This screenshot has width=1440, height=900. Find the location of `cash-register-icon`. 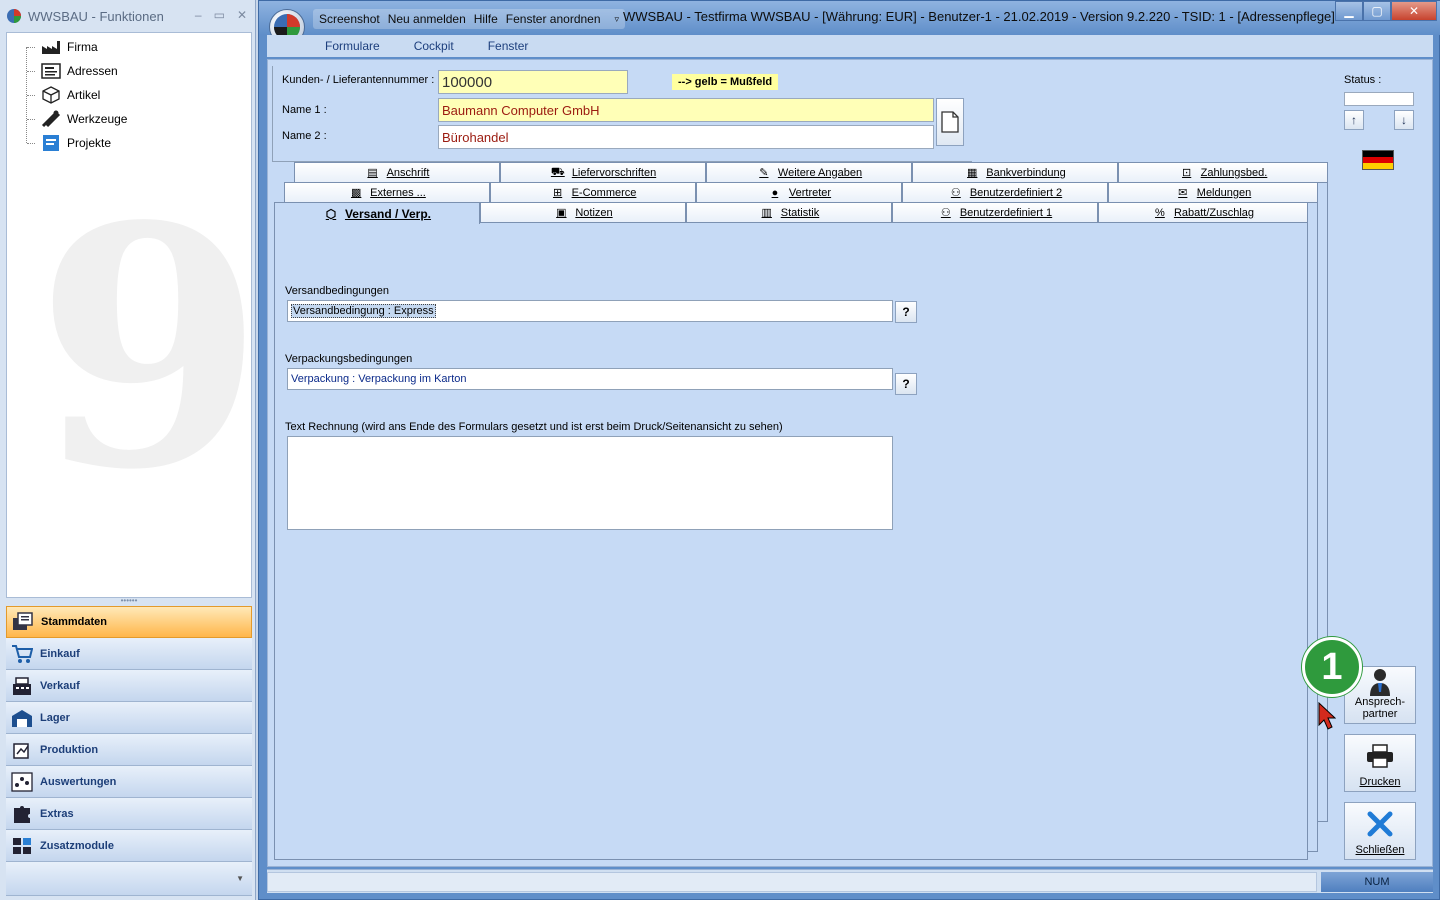

cash-register-icon is located at coordinates (22, 686).